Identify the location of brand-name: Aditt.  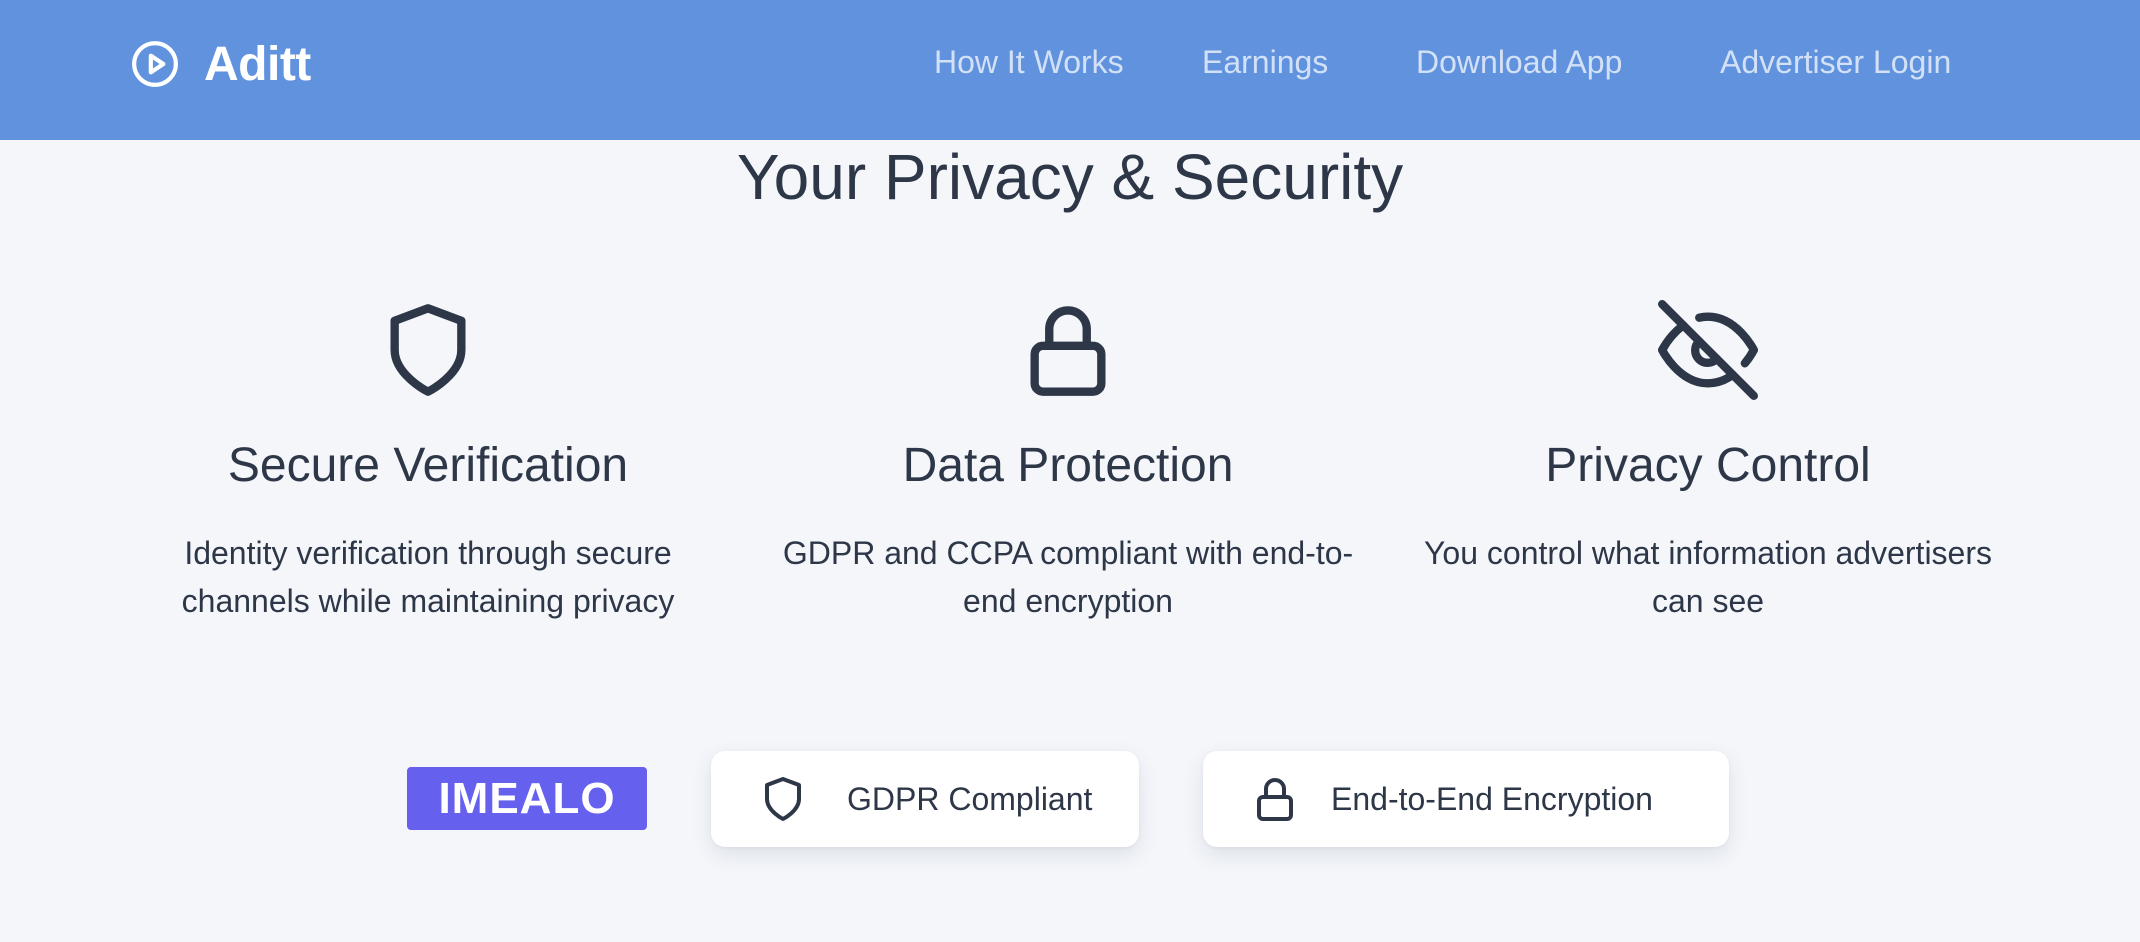
(257, 64).